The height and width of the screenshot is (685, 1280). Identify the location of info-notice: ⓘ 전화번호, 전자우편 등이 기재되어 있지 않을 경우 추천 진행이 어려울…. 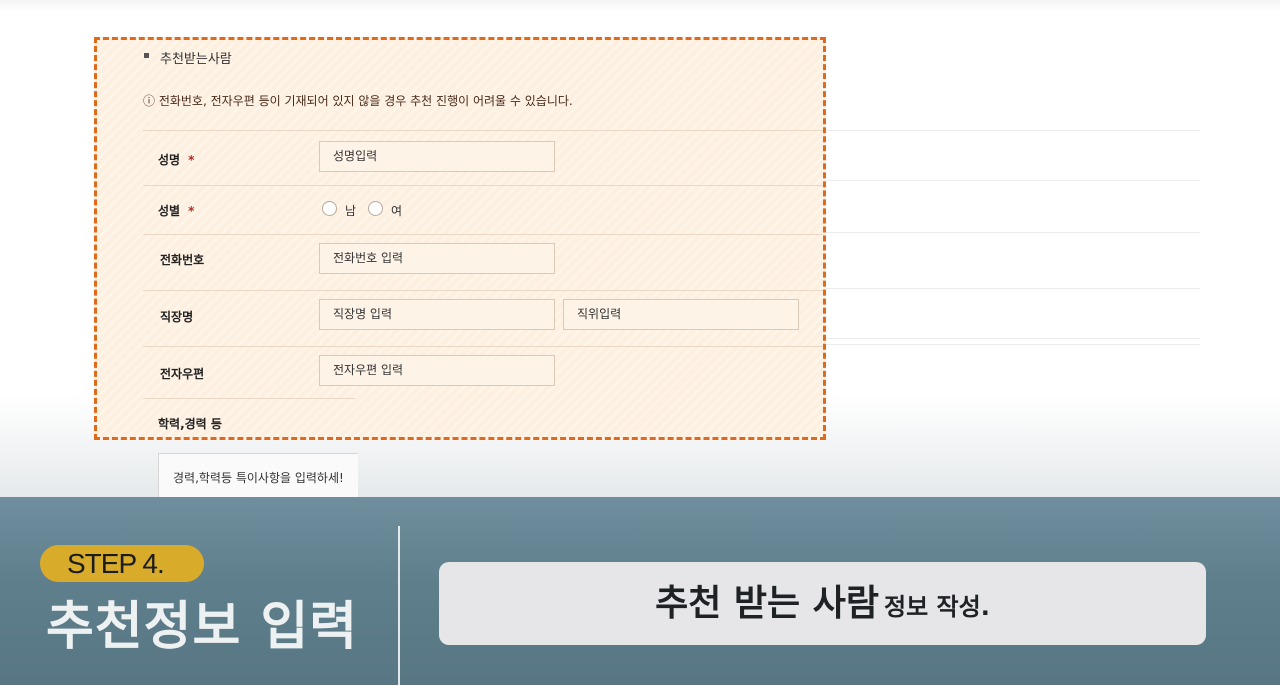
(358, 101).